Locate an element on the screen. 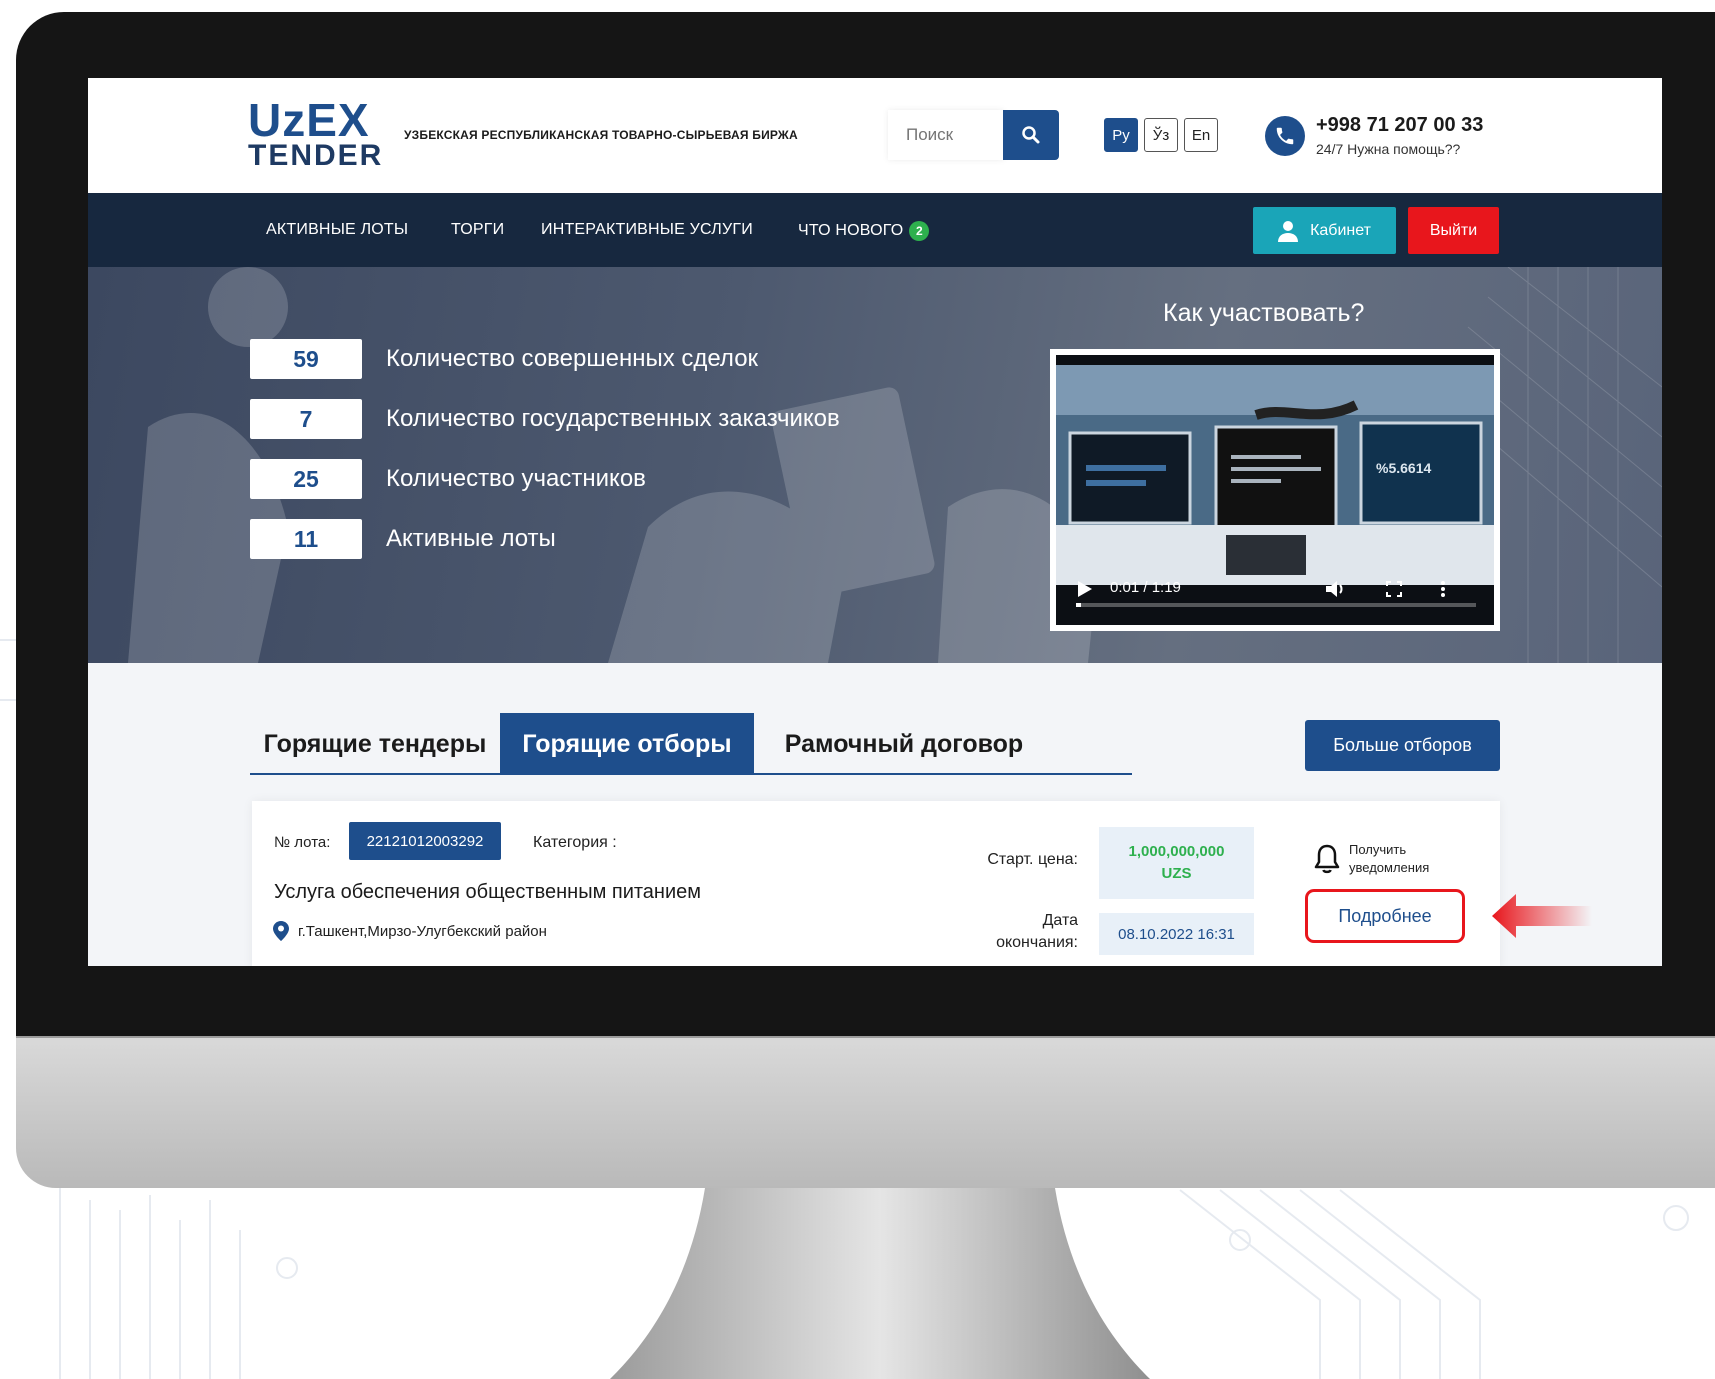  lot-number: 22121012003292 is located at coordinates (425, 841).